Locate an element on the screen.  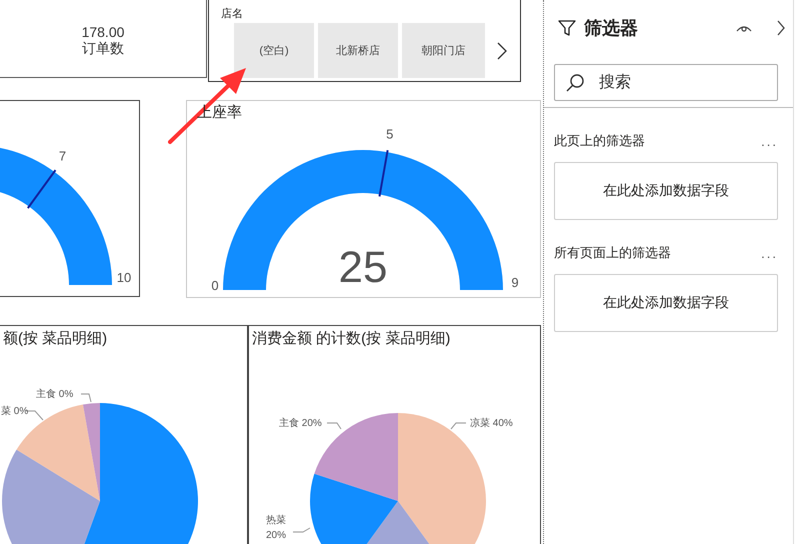
order-count-value: 178.00 is located at coordinates (103, 32).